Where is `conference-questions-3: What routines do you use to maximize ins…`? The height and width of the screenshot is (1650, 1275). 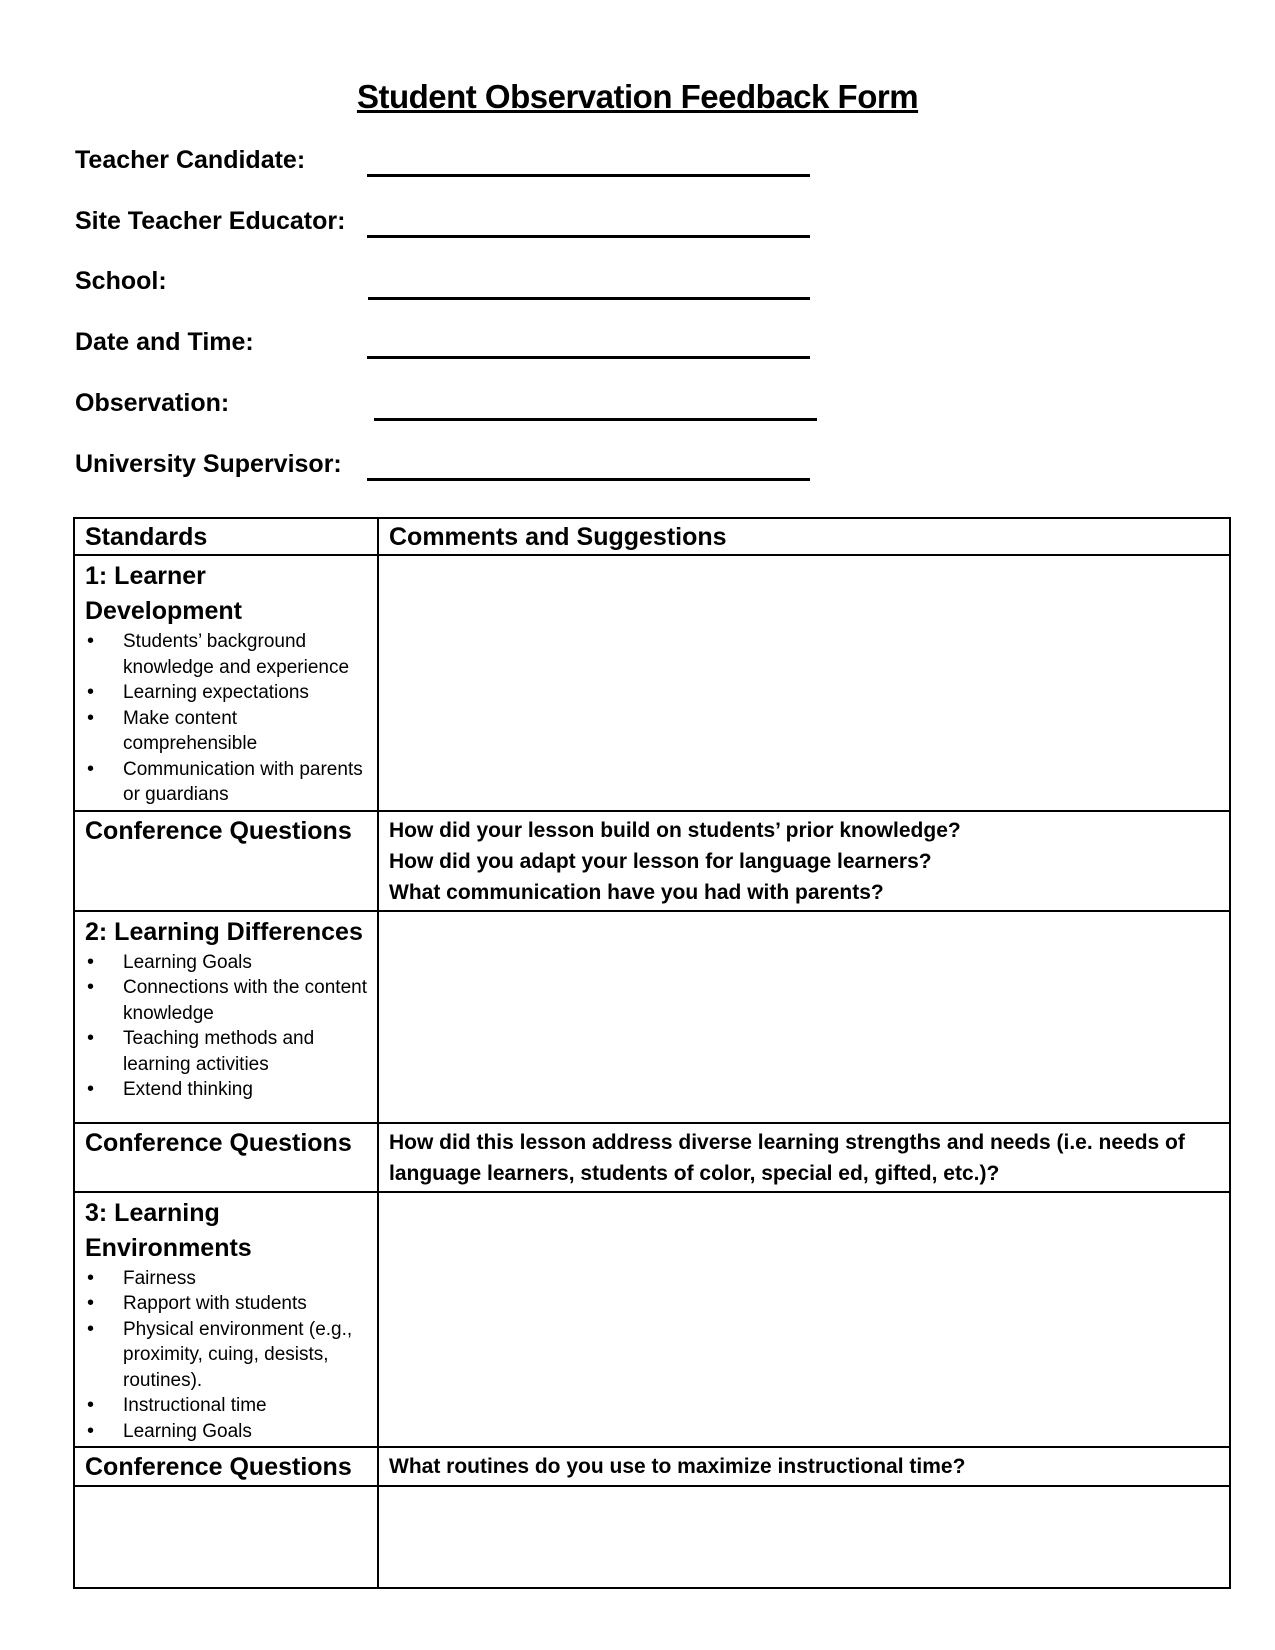
conference-questions-3: What routines do you use to maximize ins… is located at coordinates (804, 1466).